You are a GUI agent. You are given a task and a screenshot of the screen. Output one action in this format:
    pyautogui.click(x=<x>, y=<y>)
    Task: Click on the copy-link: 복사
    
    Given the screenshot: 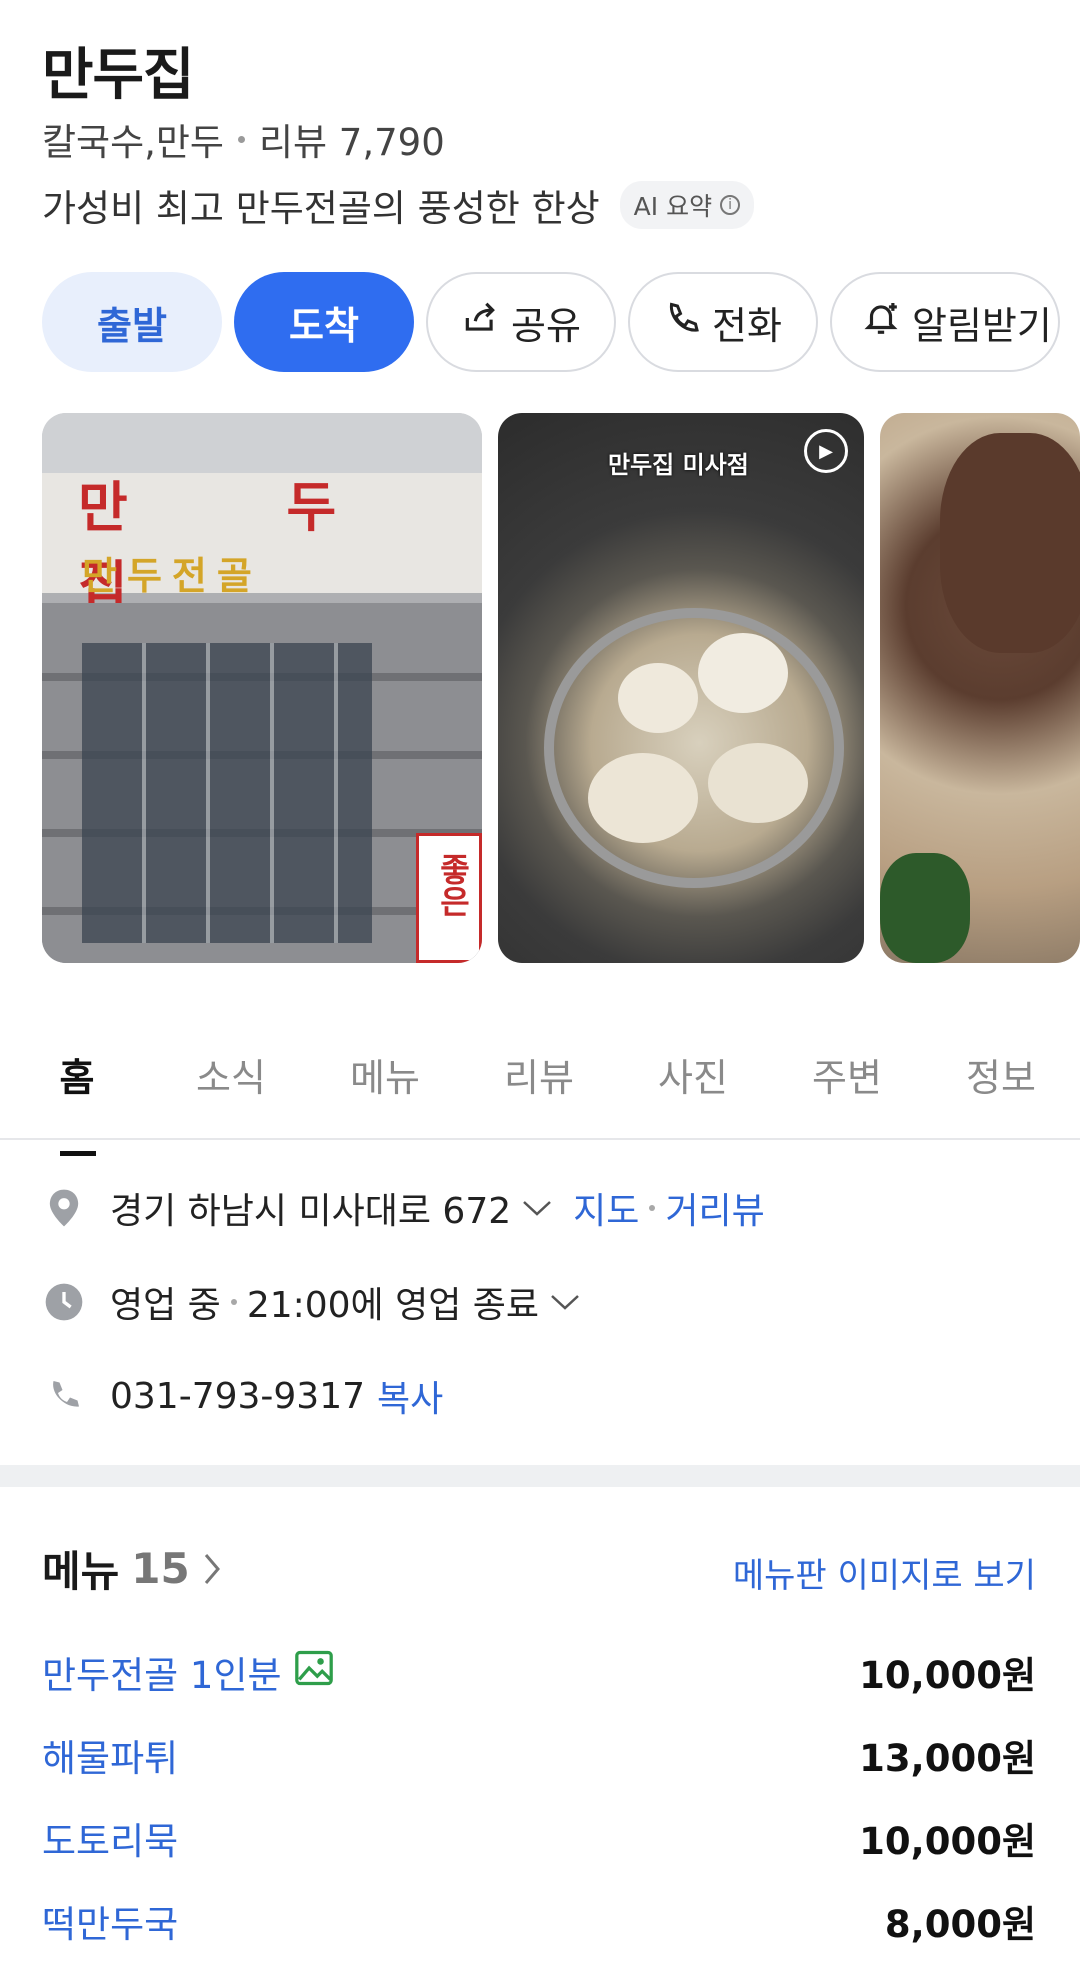 What is the action you would take?
    pyautogui.click(x=410, y=1396)
    